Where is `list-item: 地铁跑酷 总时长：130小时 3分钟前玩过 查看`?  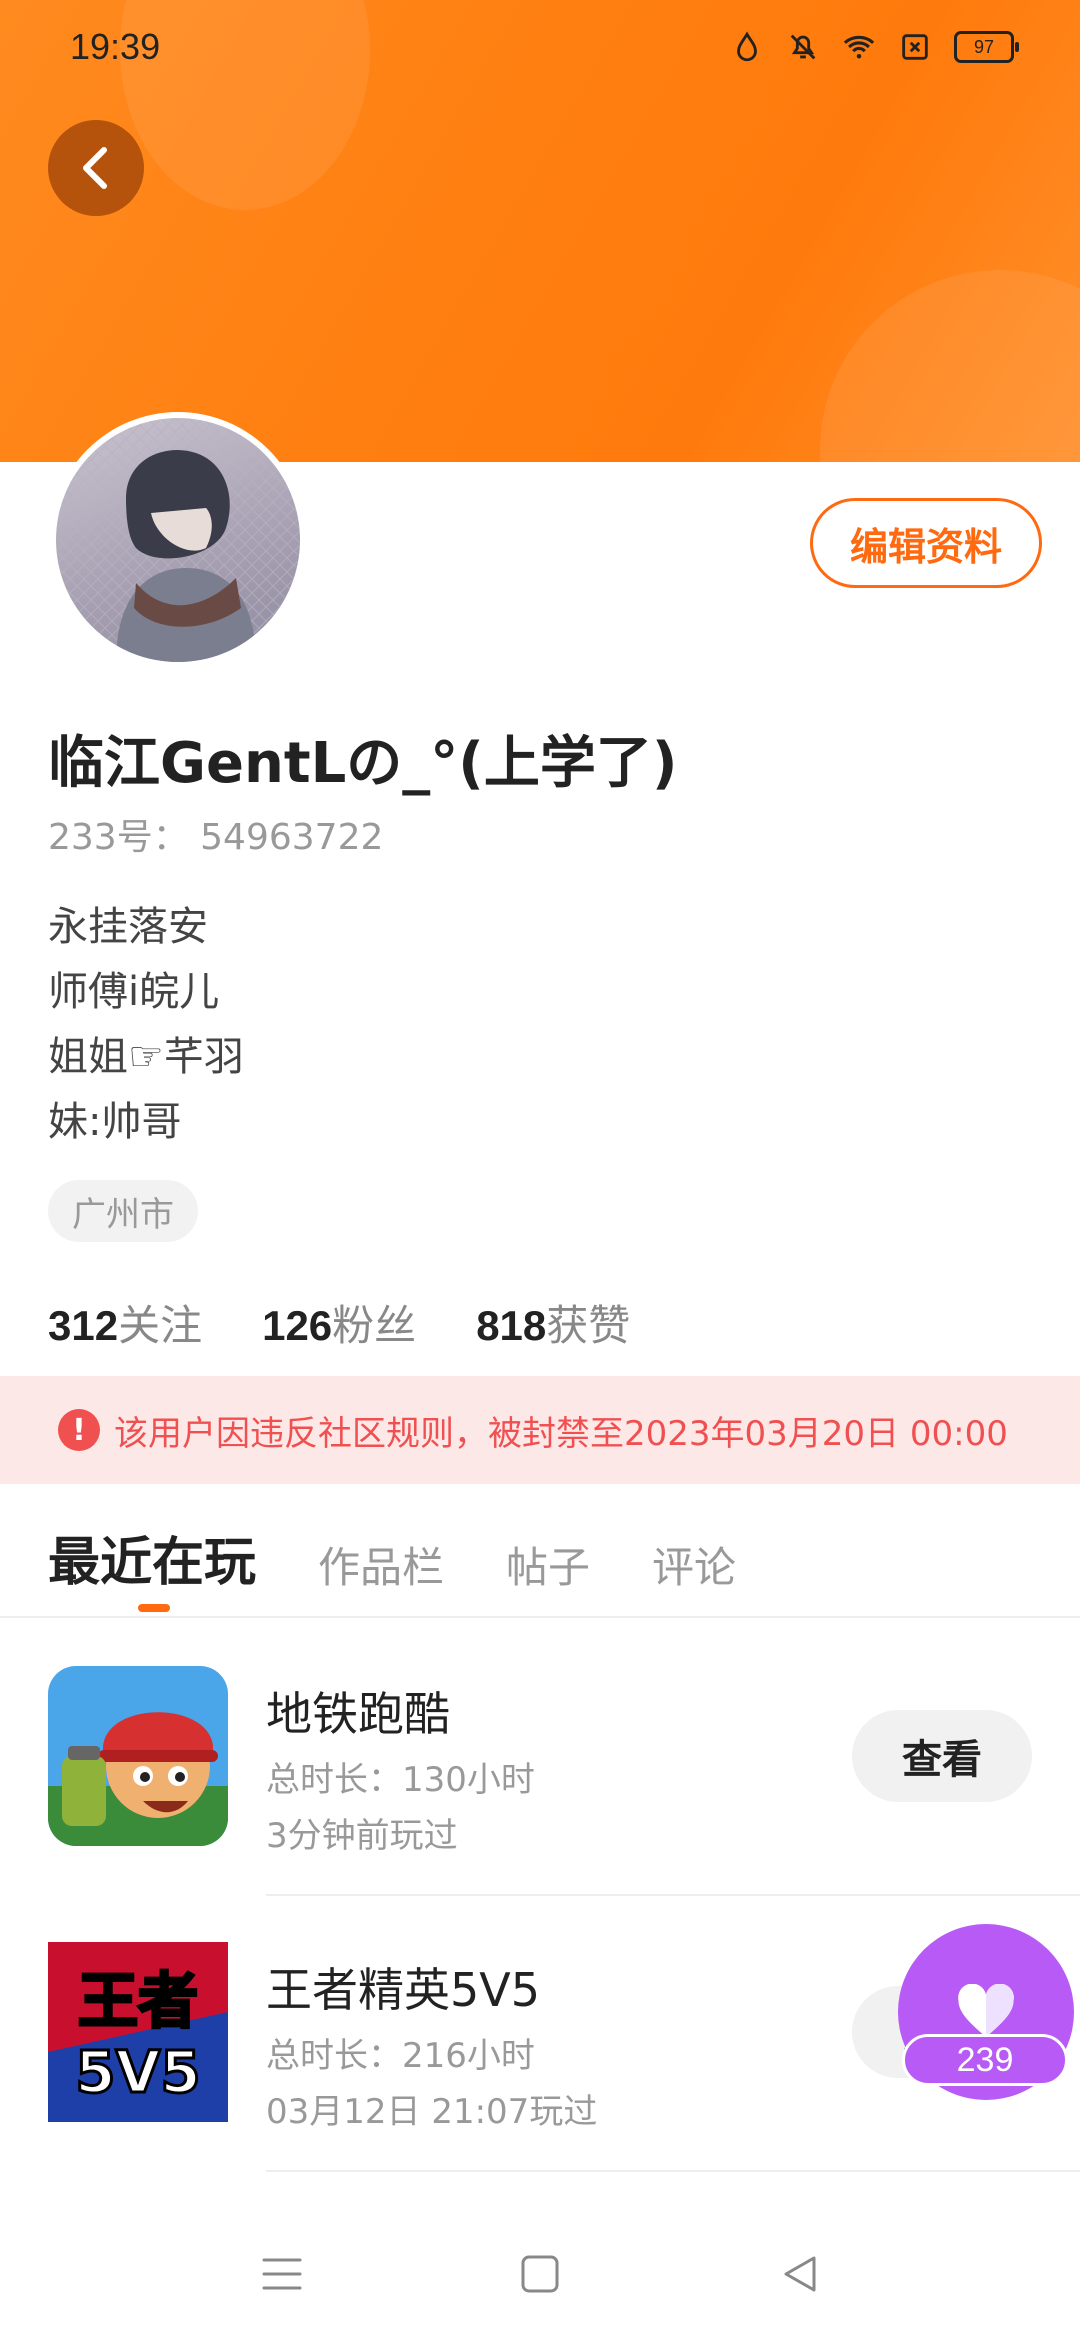
list-item: 地铁跑酷 总时长：130小时 3分钟前玩过 查看 is located at coordinates (540, 1780).